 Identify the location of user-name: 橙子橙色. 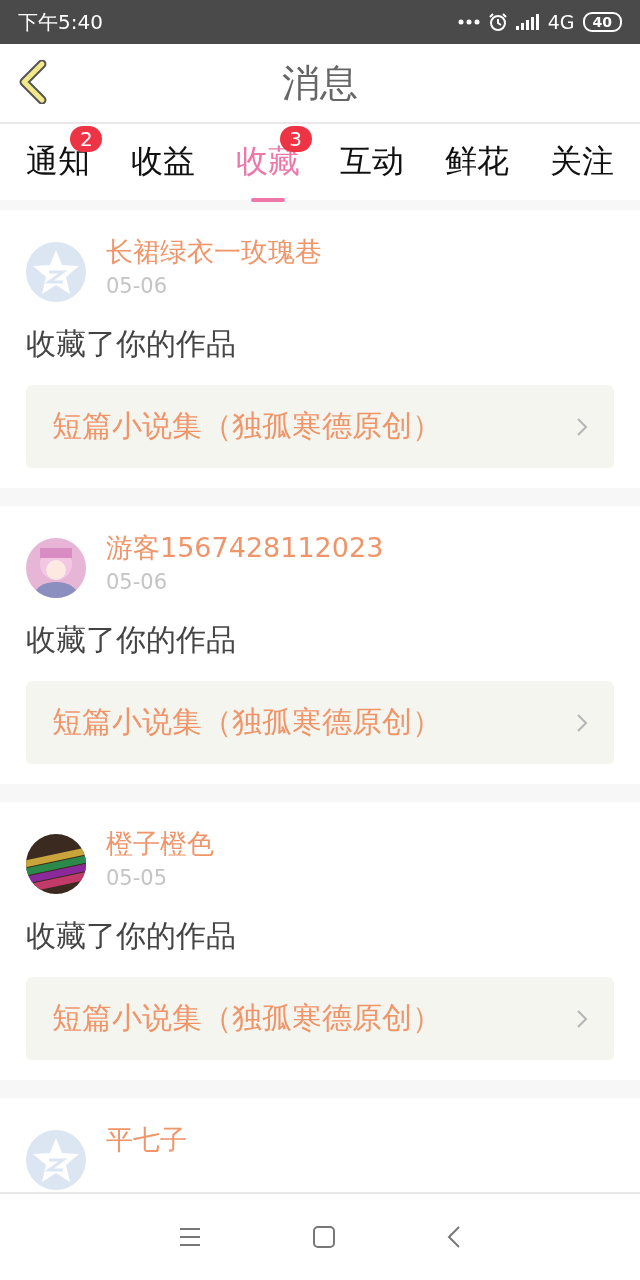
(160, 844).